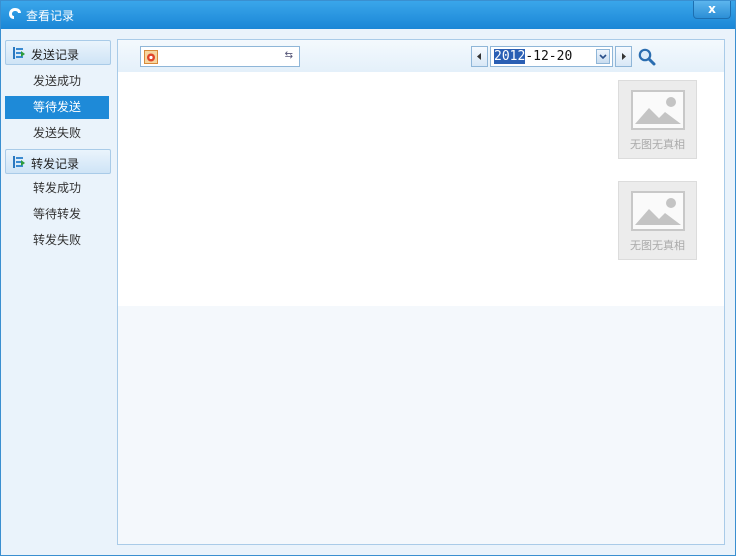  Describe the element at coordinates (57, 107) in the screenshot. I see `sidebar-item-pending-send: 等待发送` at that location.